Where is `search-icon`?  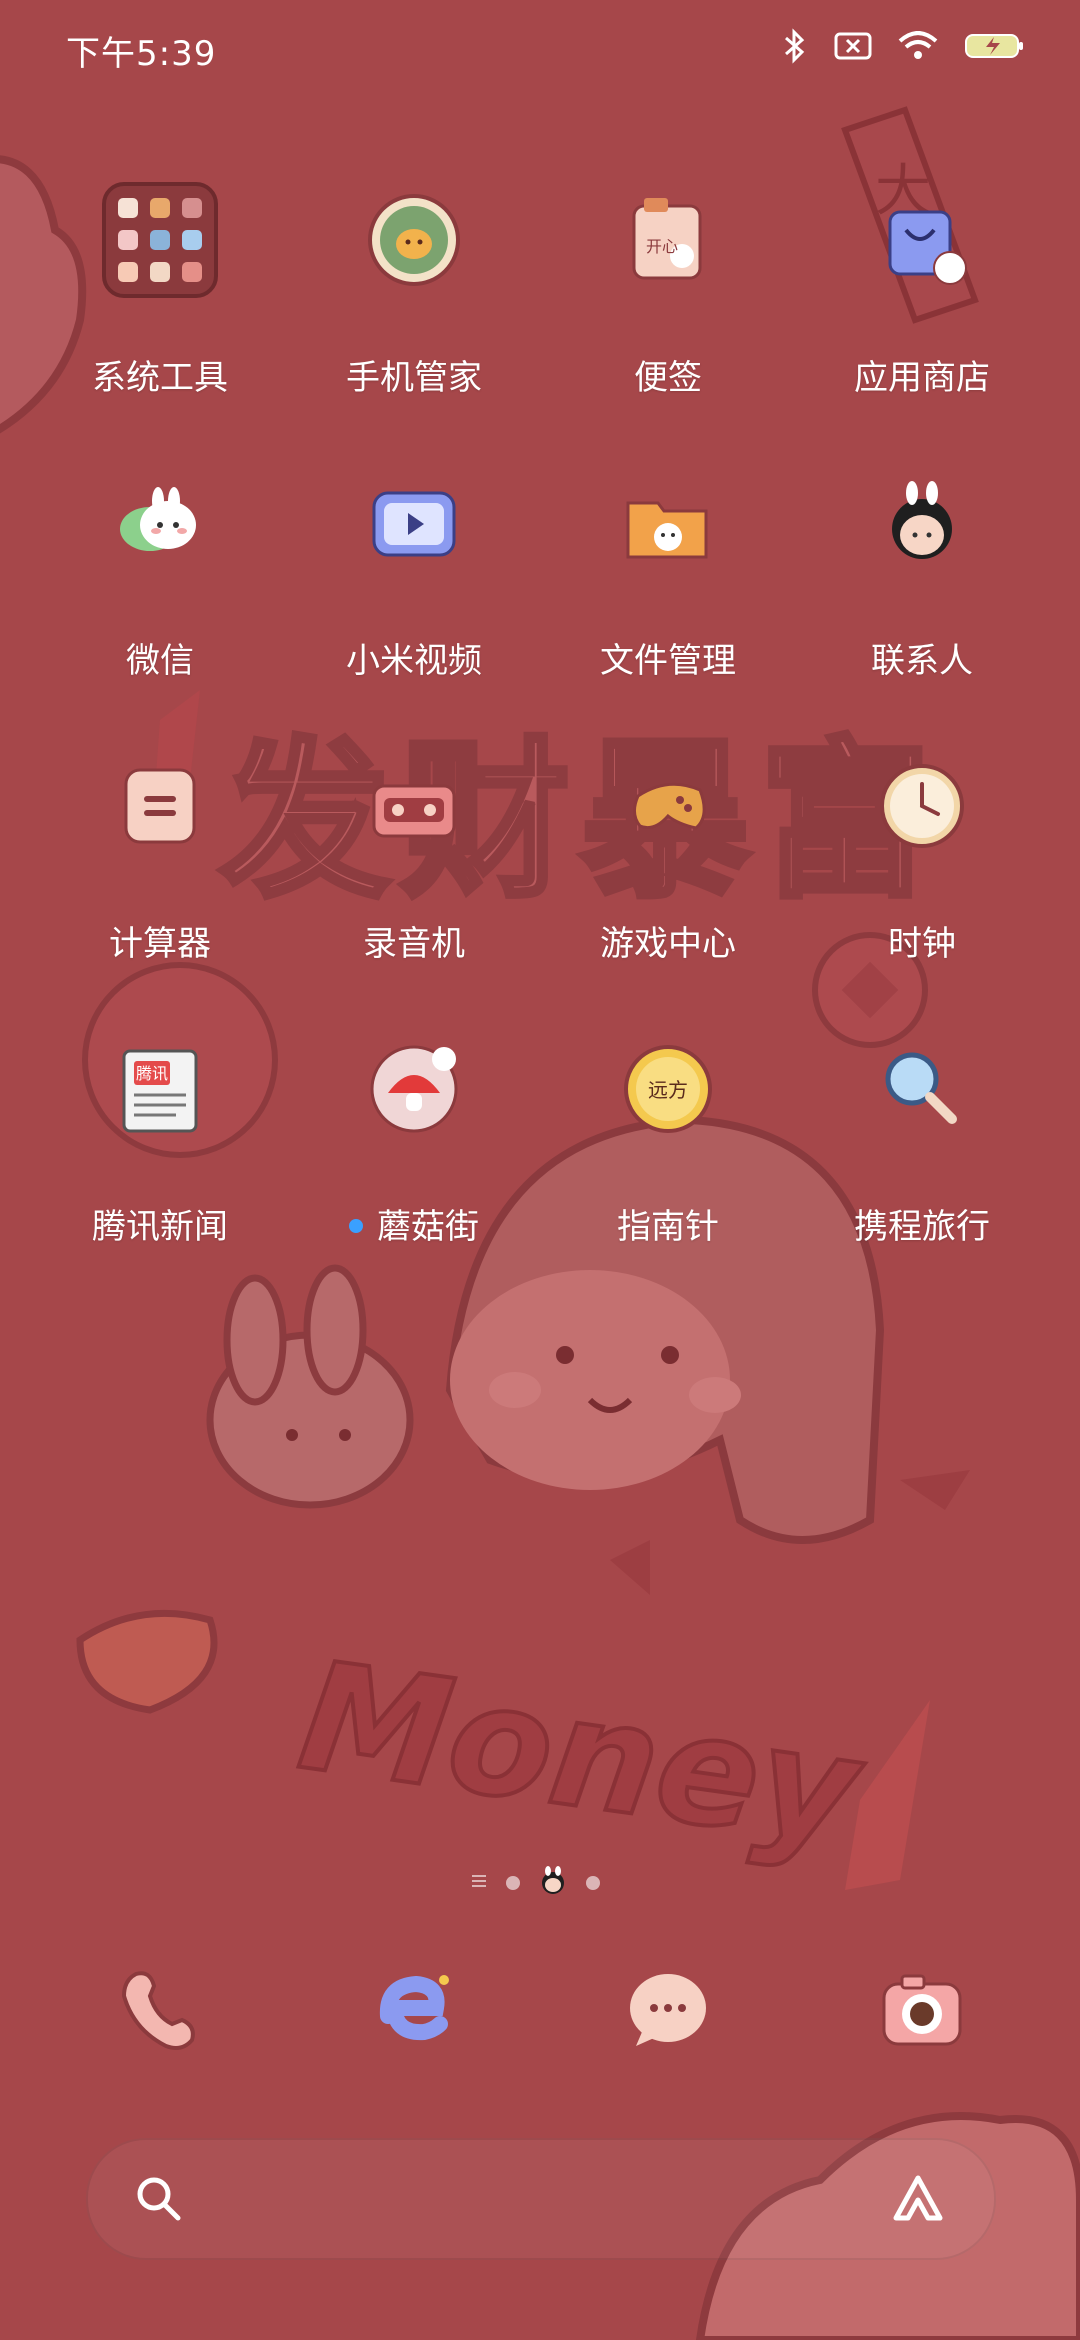 search-icon is located at coordinates (159, 2201).